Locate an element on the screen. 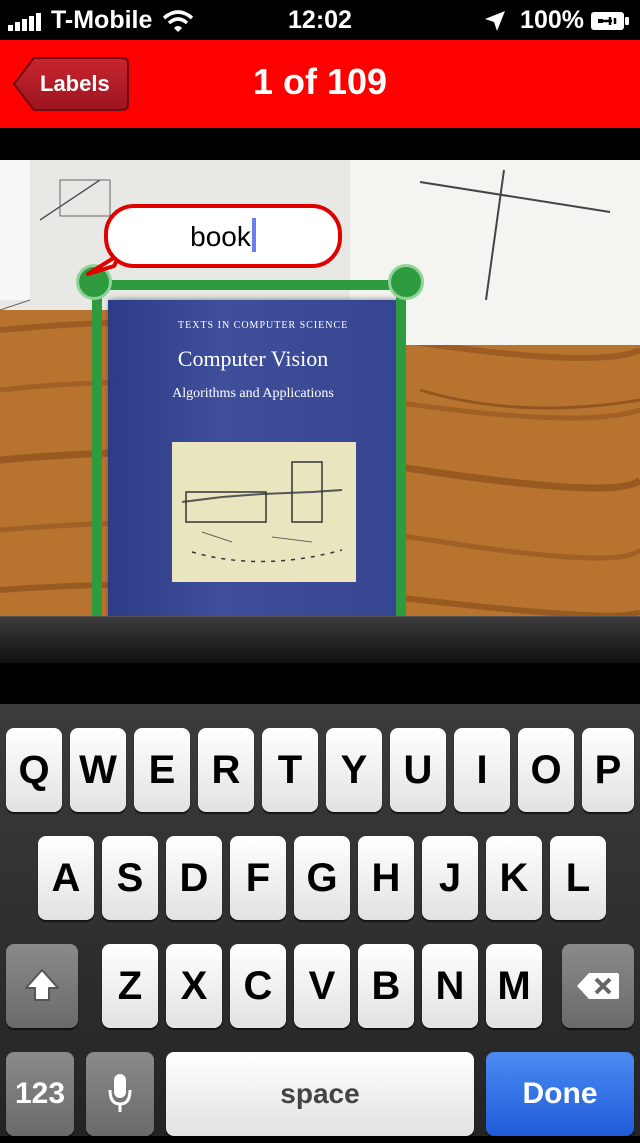 This screenshot has width=640, height=1143. backspace-icon is located at coordinates (598, 986).